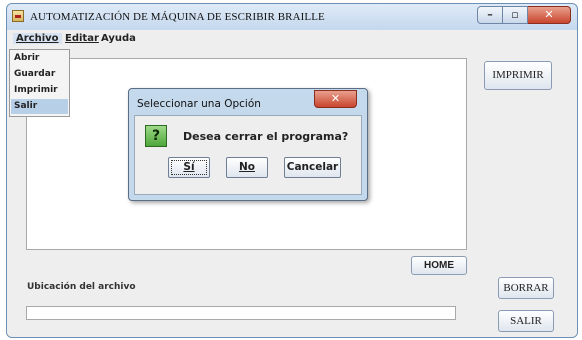 The height and width of the screenshot is (340, 582). What do you see at coordinates (39, 90) in the screenshot?
I see `menu-item-imprimir: Imprimir` at bounding box center [39, 90].